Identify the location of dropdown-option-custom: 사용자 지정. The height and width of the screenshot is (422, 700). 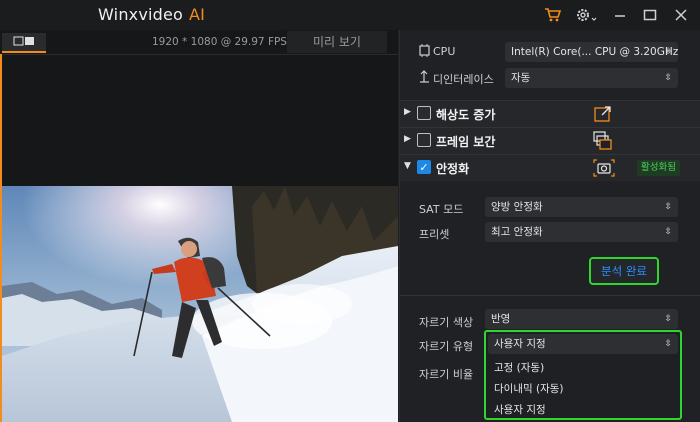
(520, 409).